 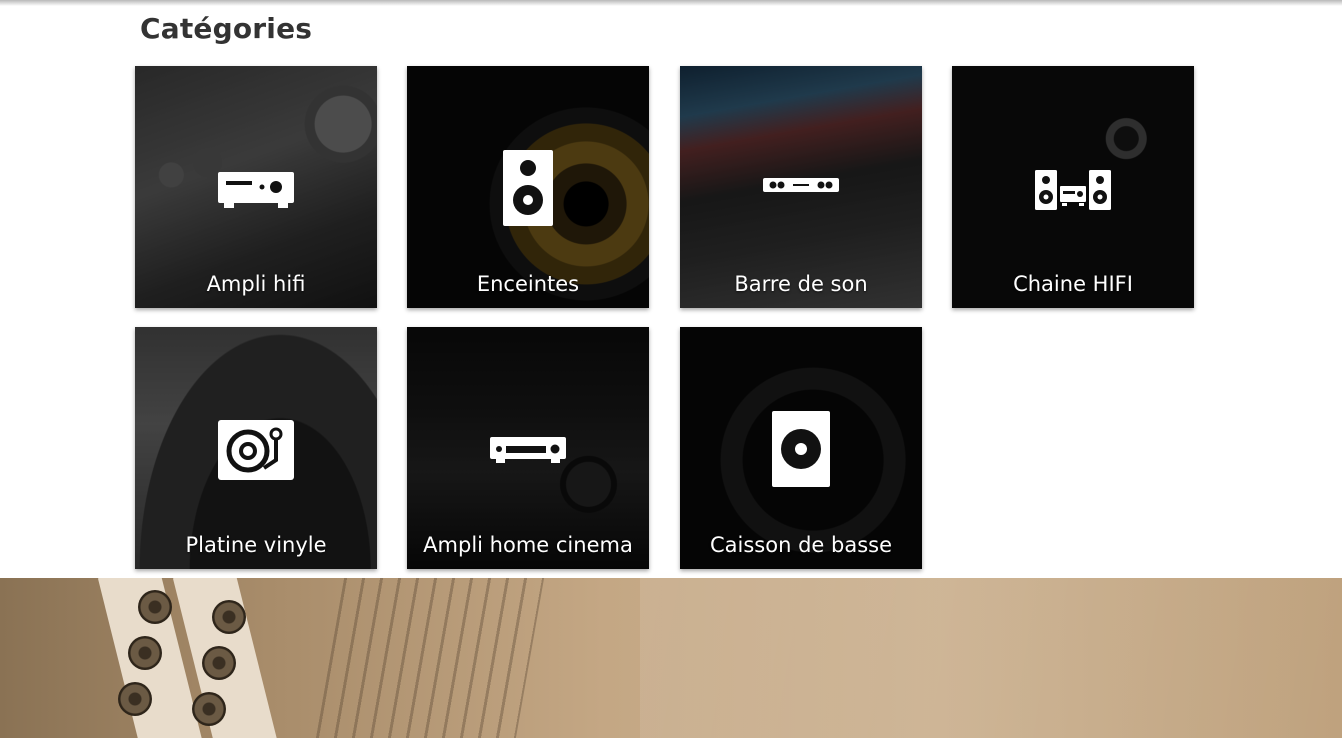 What do you see at coordinates (1073, 284) in the screenshot?
I see `category-label: Chaine HIFI` at bounding box center [1073, 284].